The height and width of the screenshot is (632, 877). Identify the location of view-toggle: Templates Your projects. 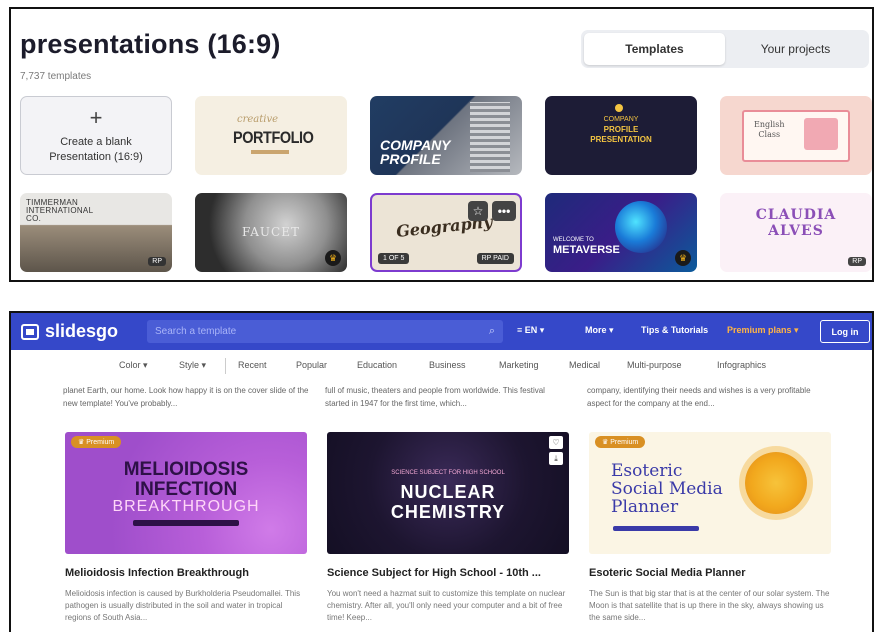
(725, 49).